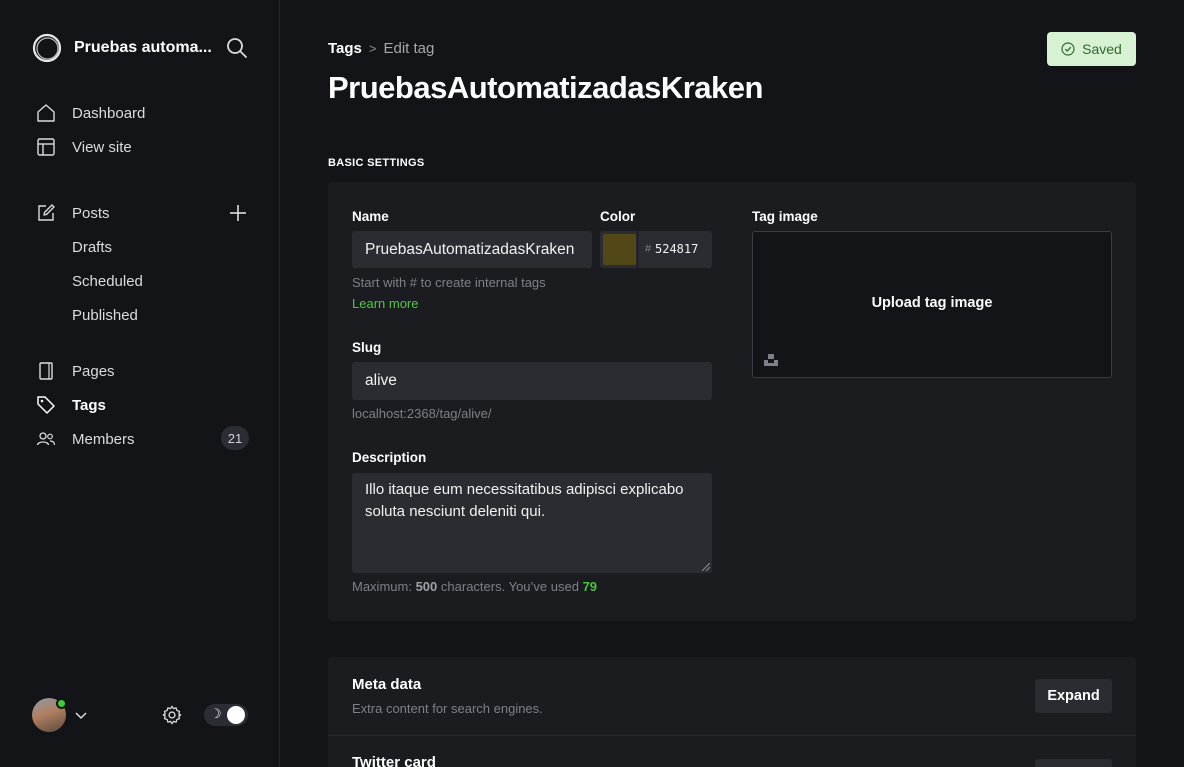 The width and height of the screenshot is (1184, 767). Describe the element at coordinates (61, 703) in the screenshot. I see `online-status-dot` at that location.